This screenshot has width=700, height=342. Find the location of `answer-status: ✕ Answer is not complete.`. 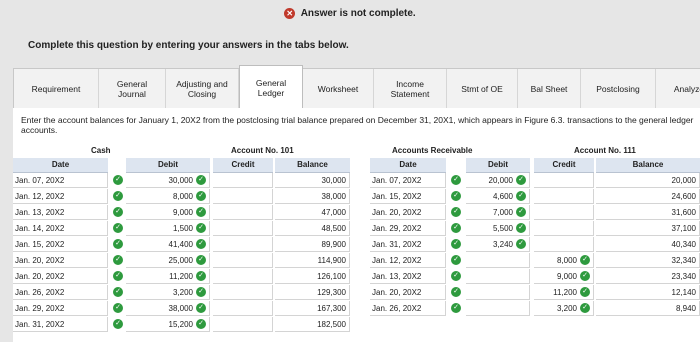

answer-status: ✕ Answer is not complete. is located at coordinates (350, 13).